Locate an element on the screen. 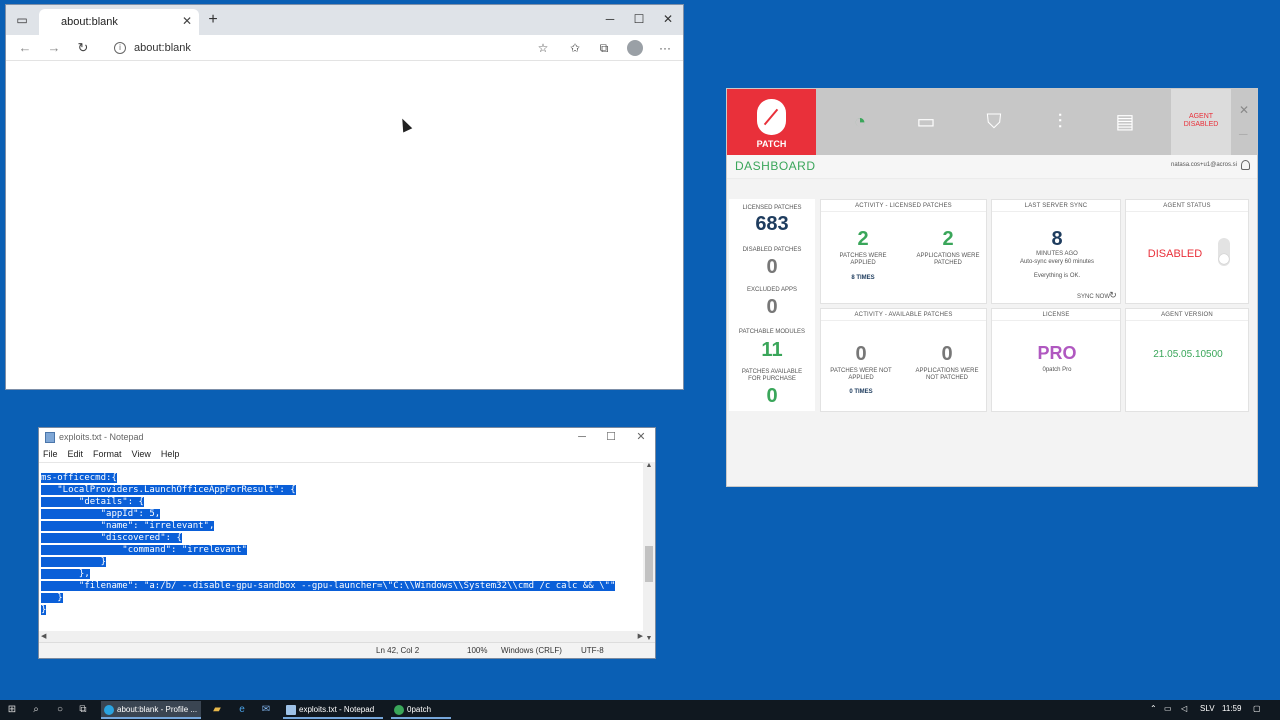  text-line: ms-officecmd:{ is located at coordinates (79, 478).